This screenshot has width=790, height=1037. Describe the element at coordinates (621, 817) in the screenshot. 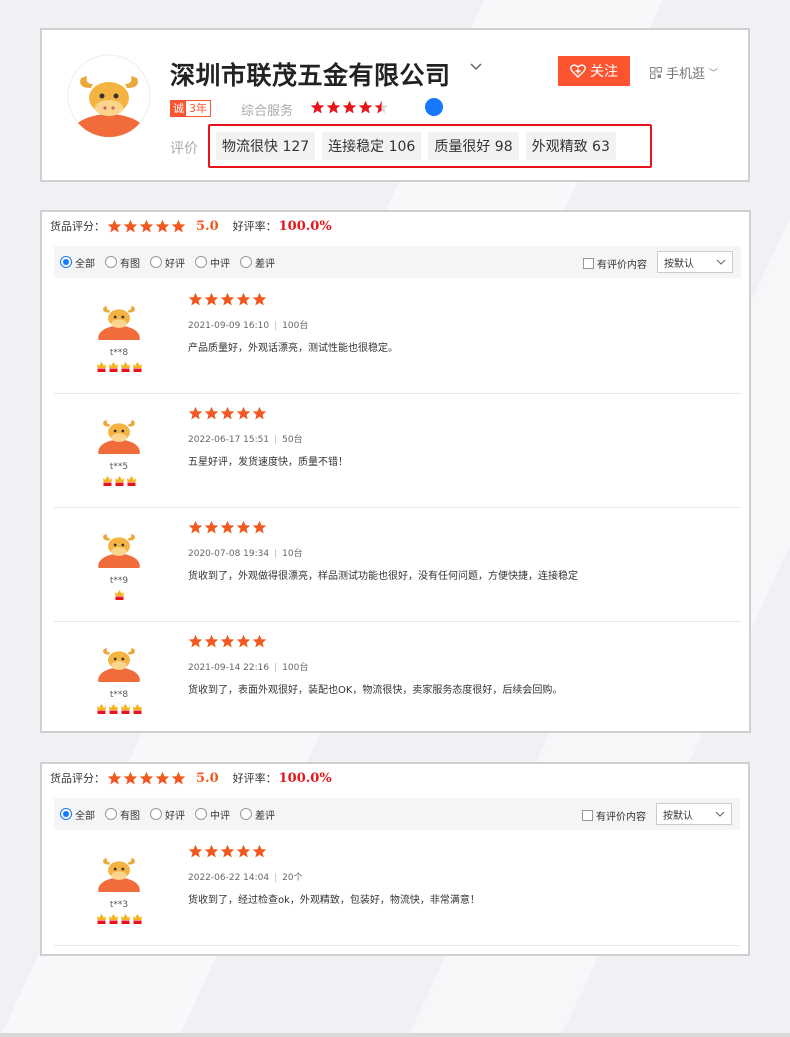

I see `has-content-label: 有评价内容` at that location.